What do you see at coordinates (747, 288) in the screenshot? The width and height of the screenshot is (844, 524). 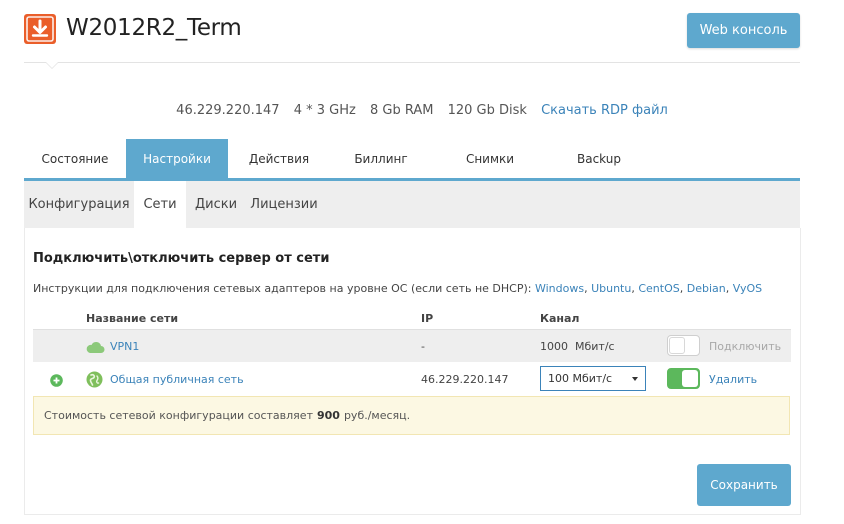 I see `os-link-vyos: VyOS` at bounding box center [747, 288].